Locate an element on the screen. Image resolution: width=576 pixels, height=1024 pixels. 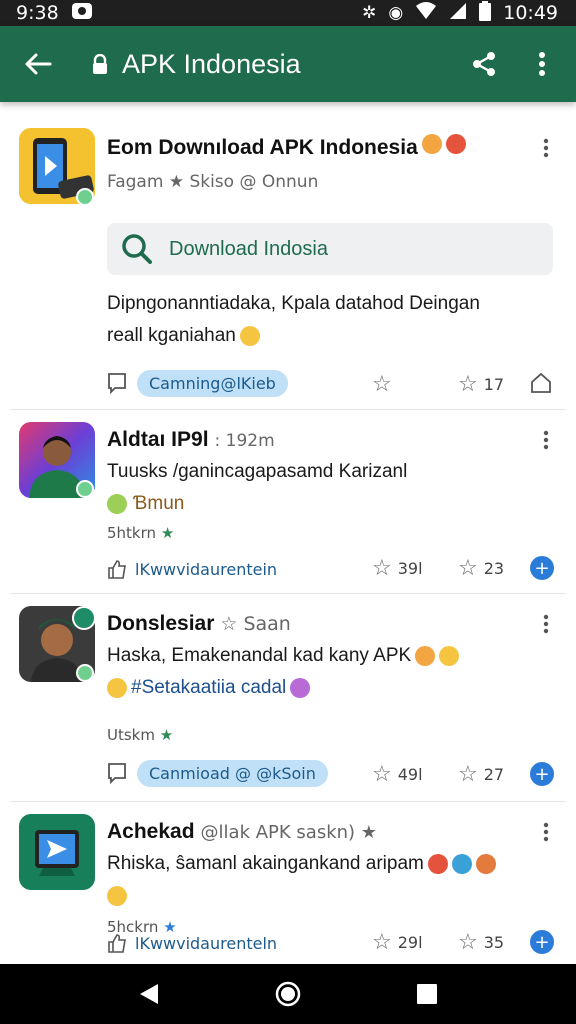
post-meta: ☆ Saan is located at coordinates (255, 624).